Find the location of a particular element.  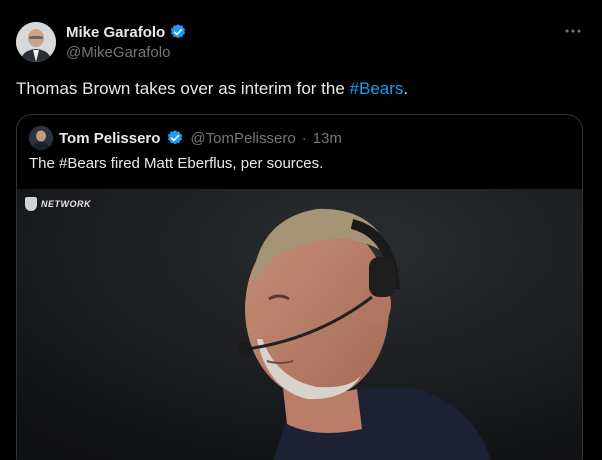

quoted-author-display-name: Tom Pelissero is located at coordinates (109, 138).